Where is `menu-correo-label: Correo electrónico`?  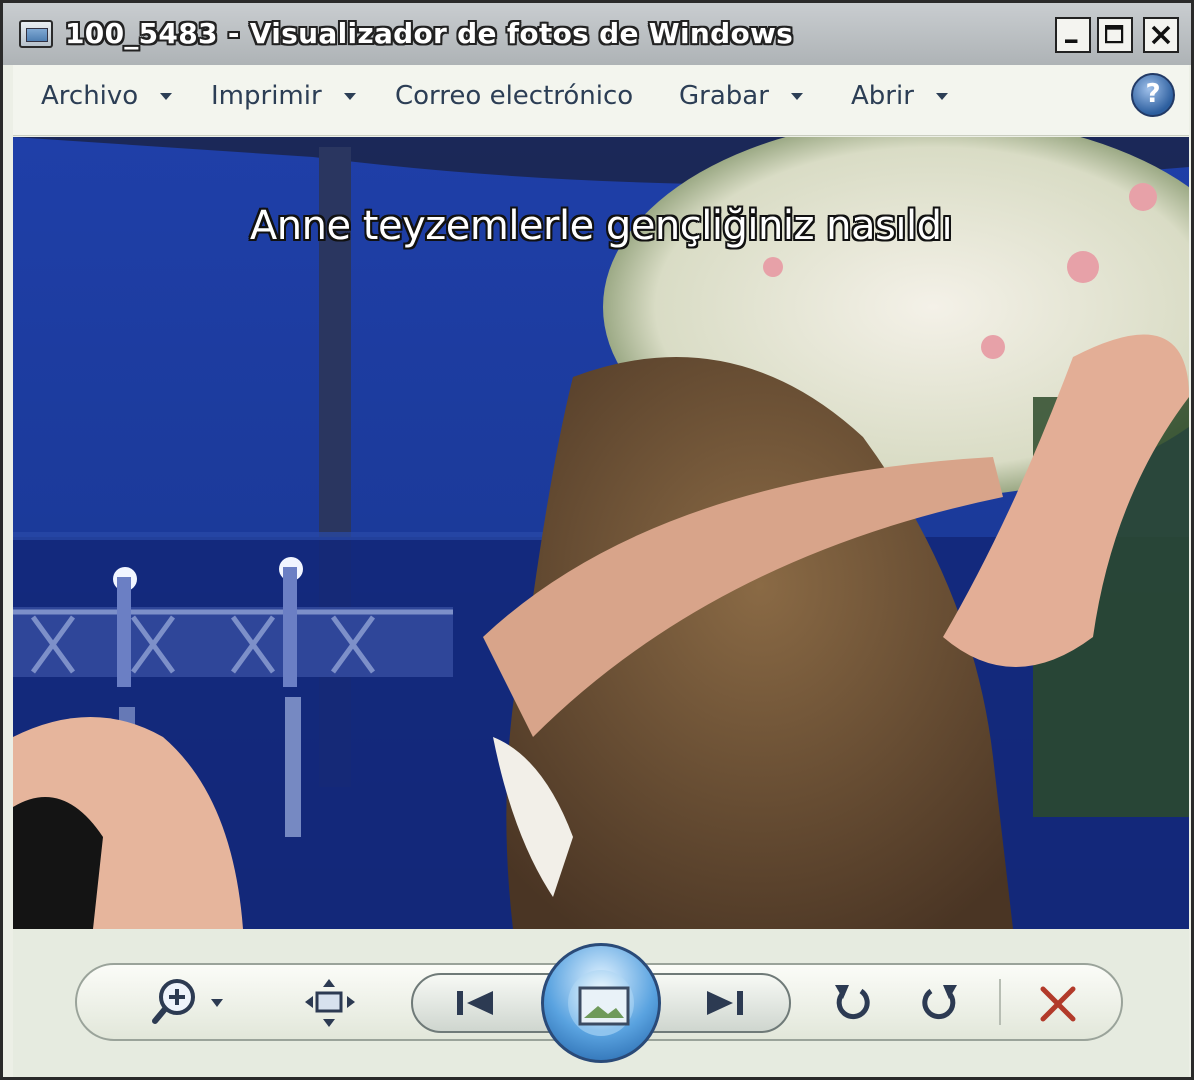 menu-correo-label: Correo electrónico is located at coordinates (514, 96).